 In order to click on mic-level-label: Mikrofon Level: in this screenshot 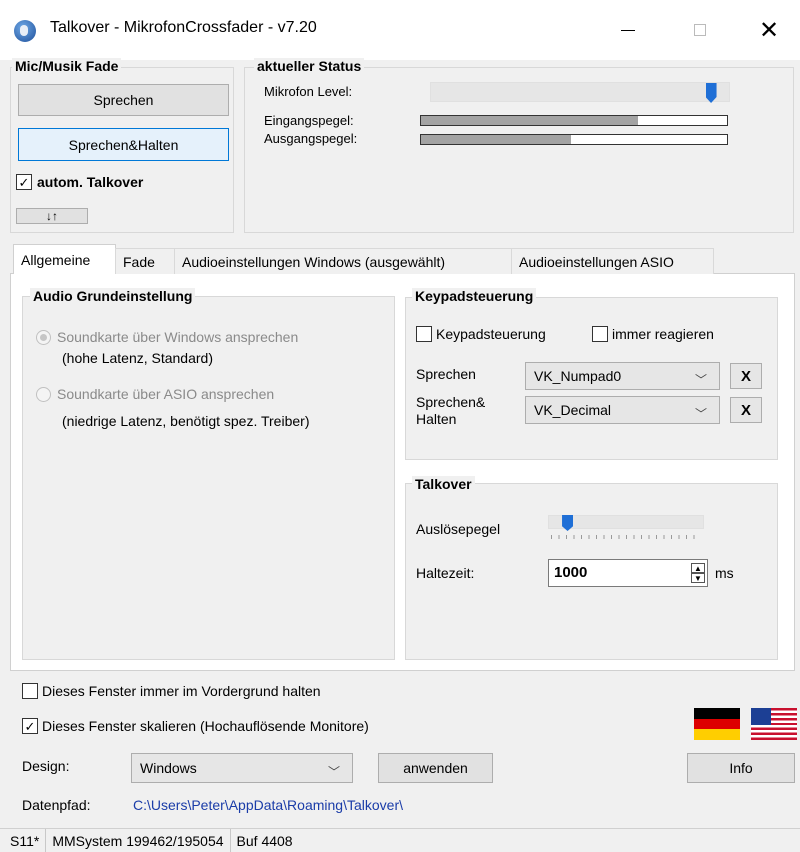, I will do `click(308, 91)`.